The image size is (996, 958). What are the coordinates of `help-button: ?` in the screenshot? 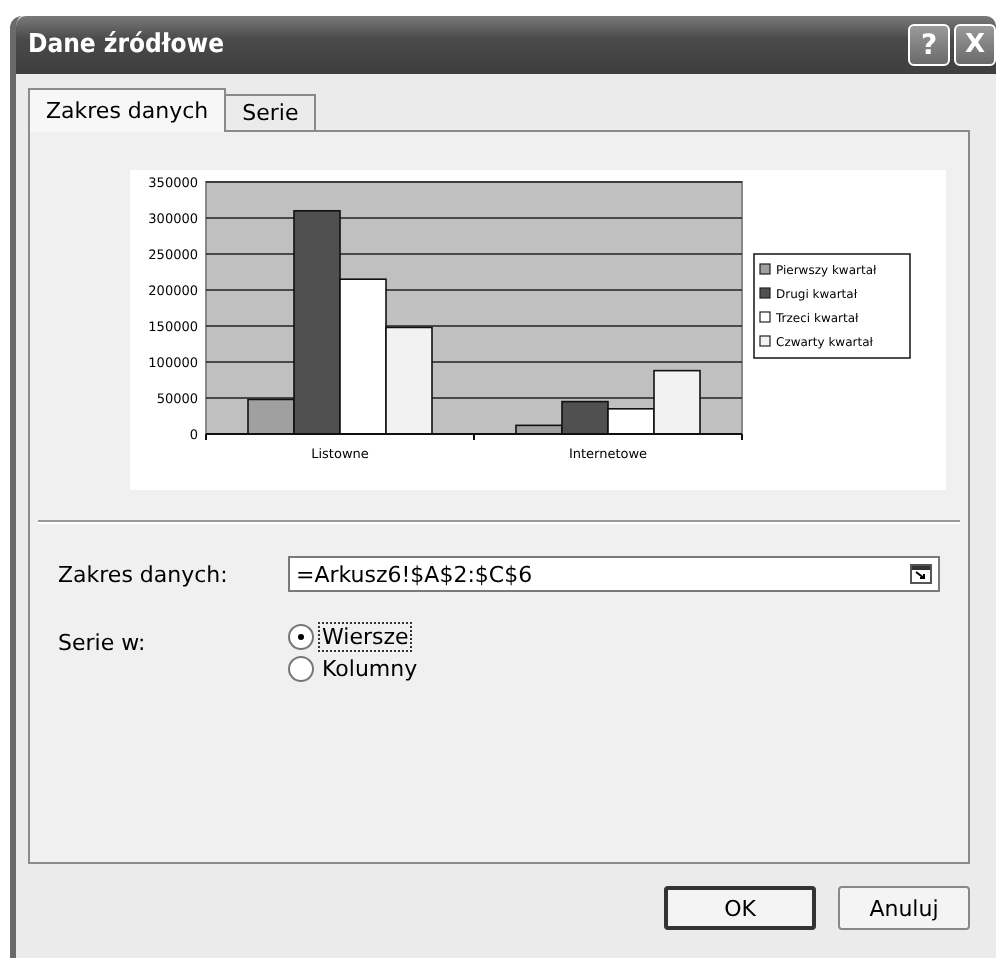 It's located at (929, 45).